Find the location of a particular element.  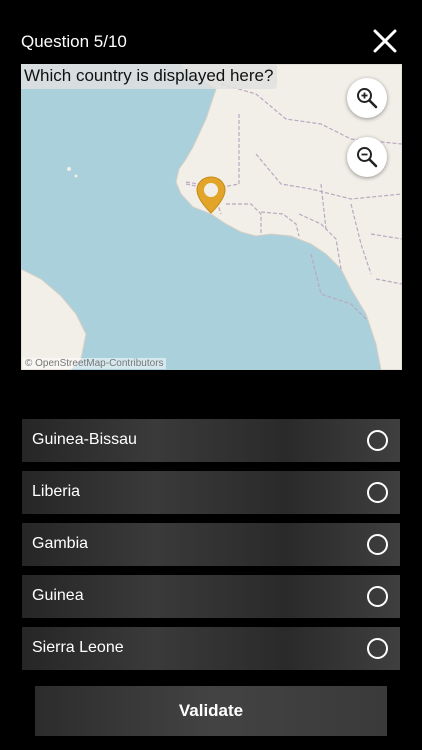

answer-label: Guinea is located at coordinates (58, 595).